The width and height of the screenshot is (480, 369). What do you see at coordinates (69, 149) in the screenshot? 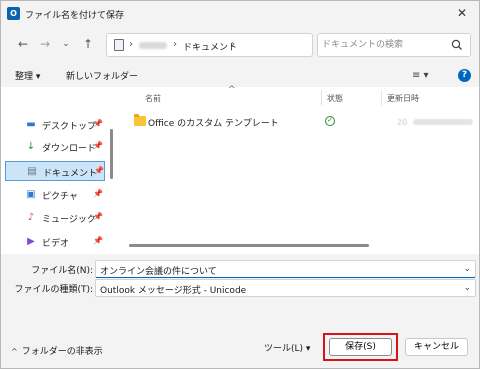
I see `sidebar-item-label: ダウンロード` at bounding box center [69, 149].